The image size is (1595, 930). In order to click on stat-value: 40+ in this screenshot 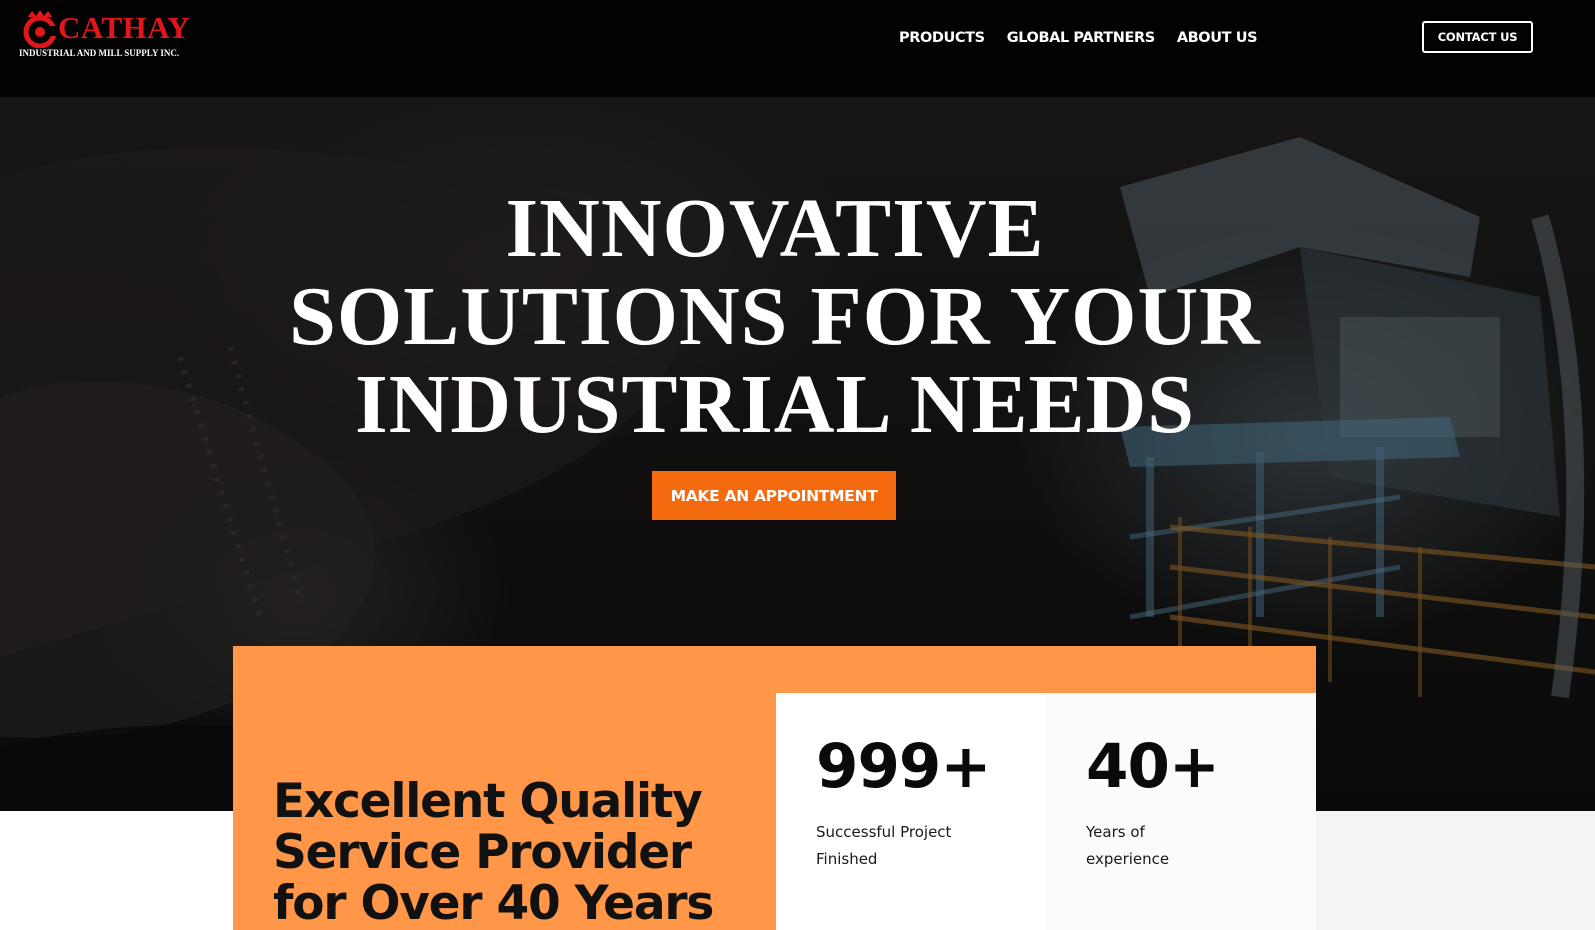, I will do `click(1153, 766)`.